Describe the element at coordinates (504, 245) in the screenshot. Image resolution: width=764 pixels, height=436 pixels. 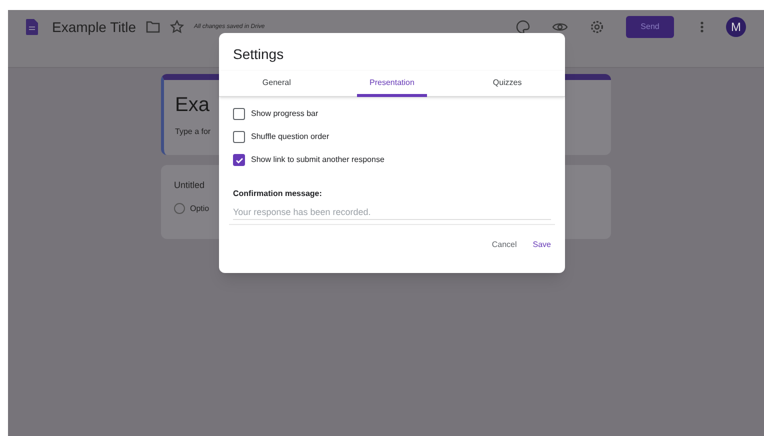
I see `cancel-button: Cancel` at that location.